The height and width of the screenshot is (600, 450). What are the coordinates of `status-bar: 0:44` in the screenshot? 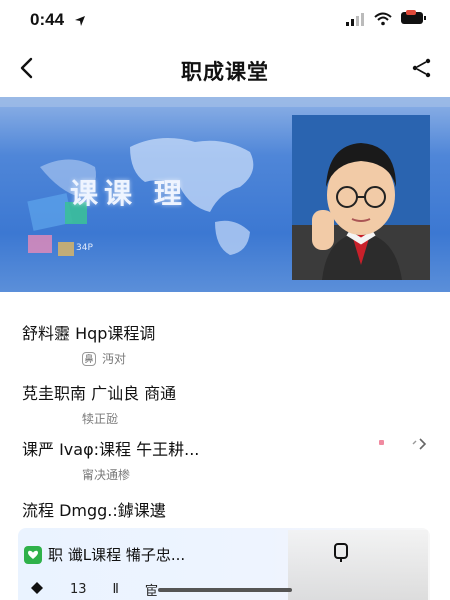 It's located at (225, 22).